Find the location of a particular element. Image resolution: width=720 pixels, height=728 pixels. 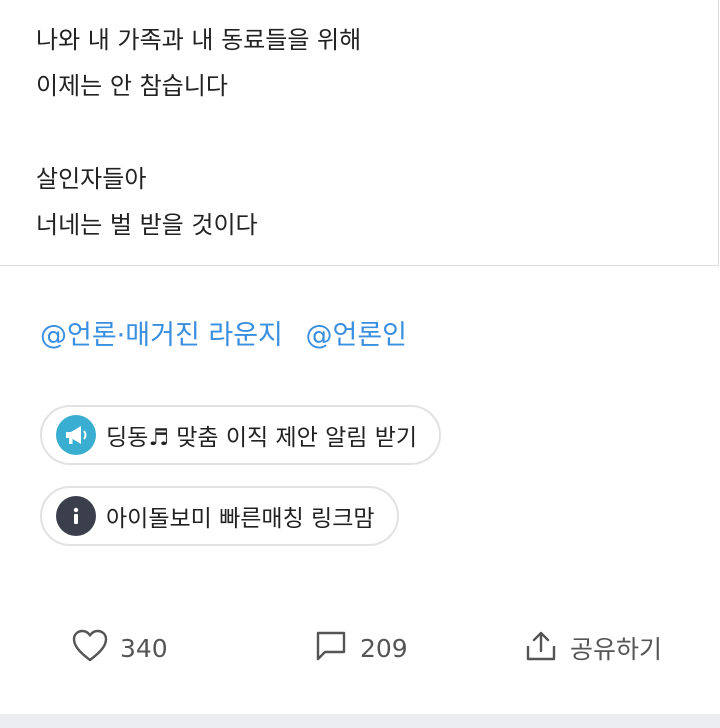

tag-link-journalist: @언론인 is located at coordinates (356, 335).